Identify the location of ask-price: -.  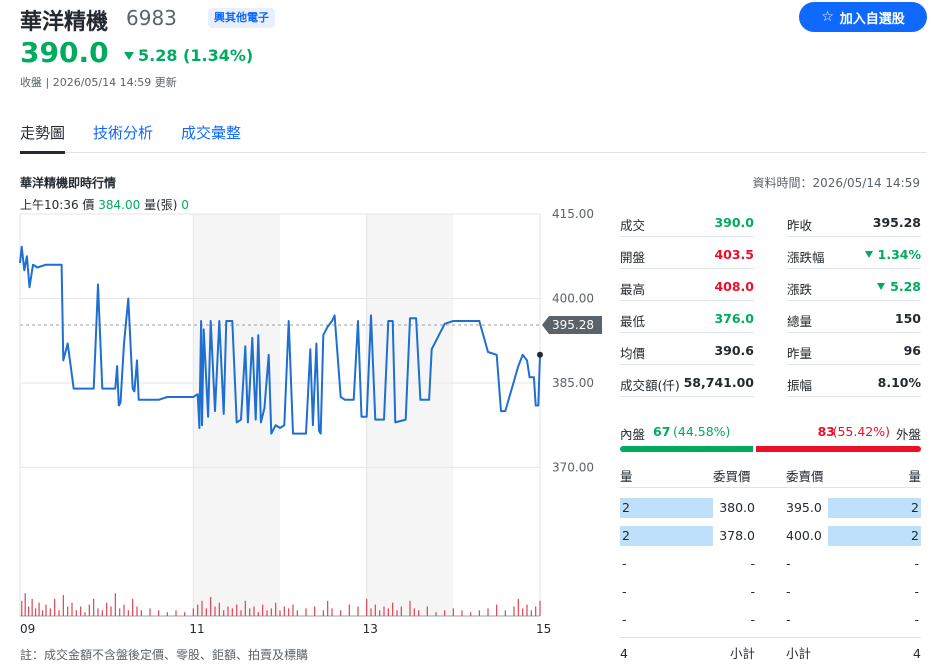
(788, 563).